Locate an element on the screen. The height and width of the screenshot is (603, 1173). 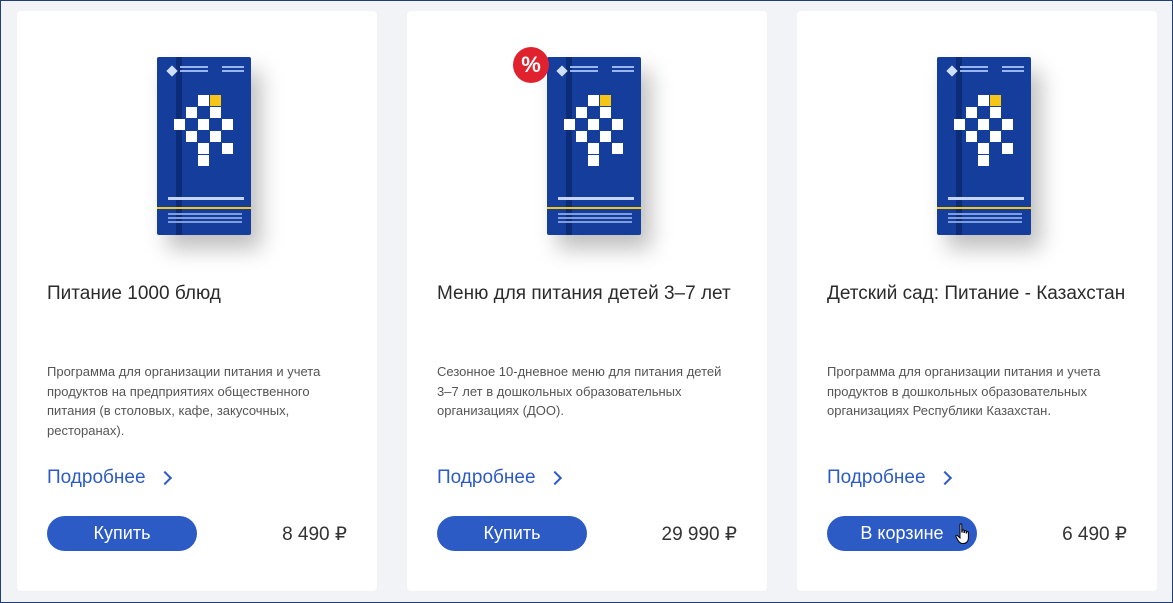
product-title: Питание 1000 блюд is located at coordinates (197, 294).